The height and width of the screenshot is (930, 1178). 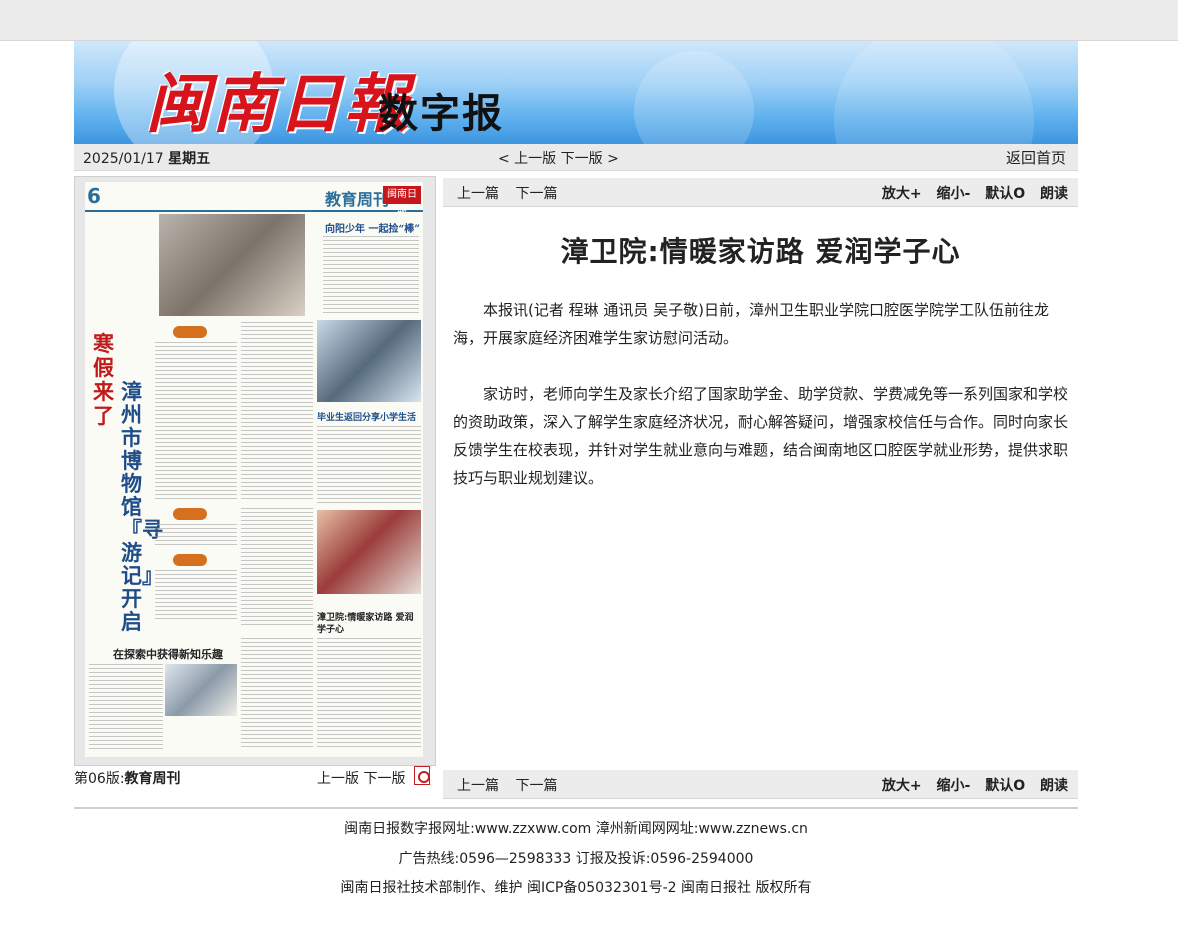 I want to click on site-subtitle: 数字报, so click(x=441, y=114).